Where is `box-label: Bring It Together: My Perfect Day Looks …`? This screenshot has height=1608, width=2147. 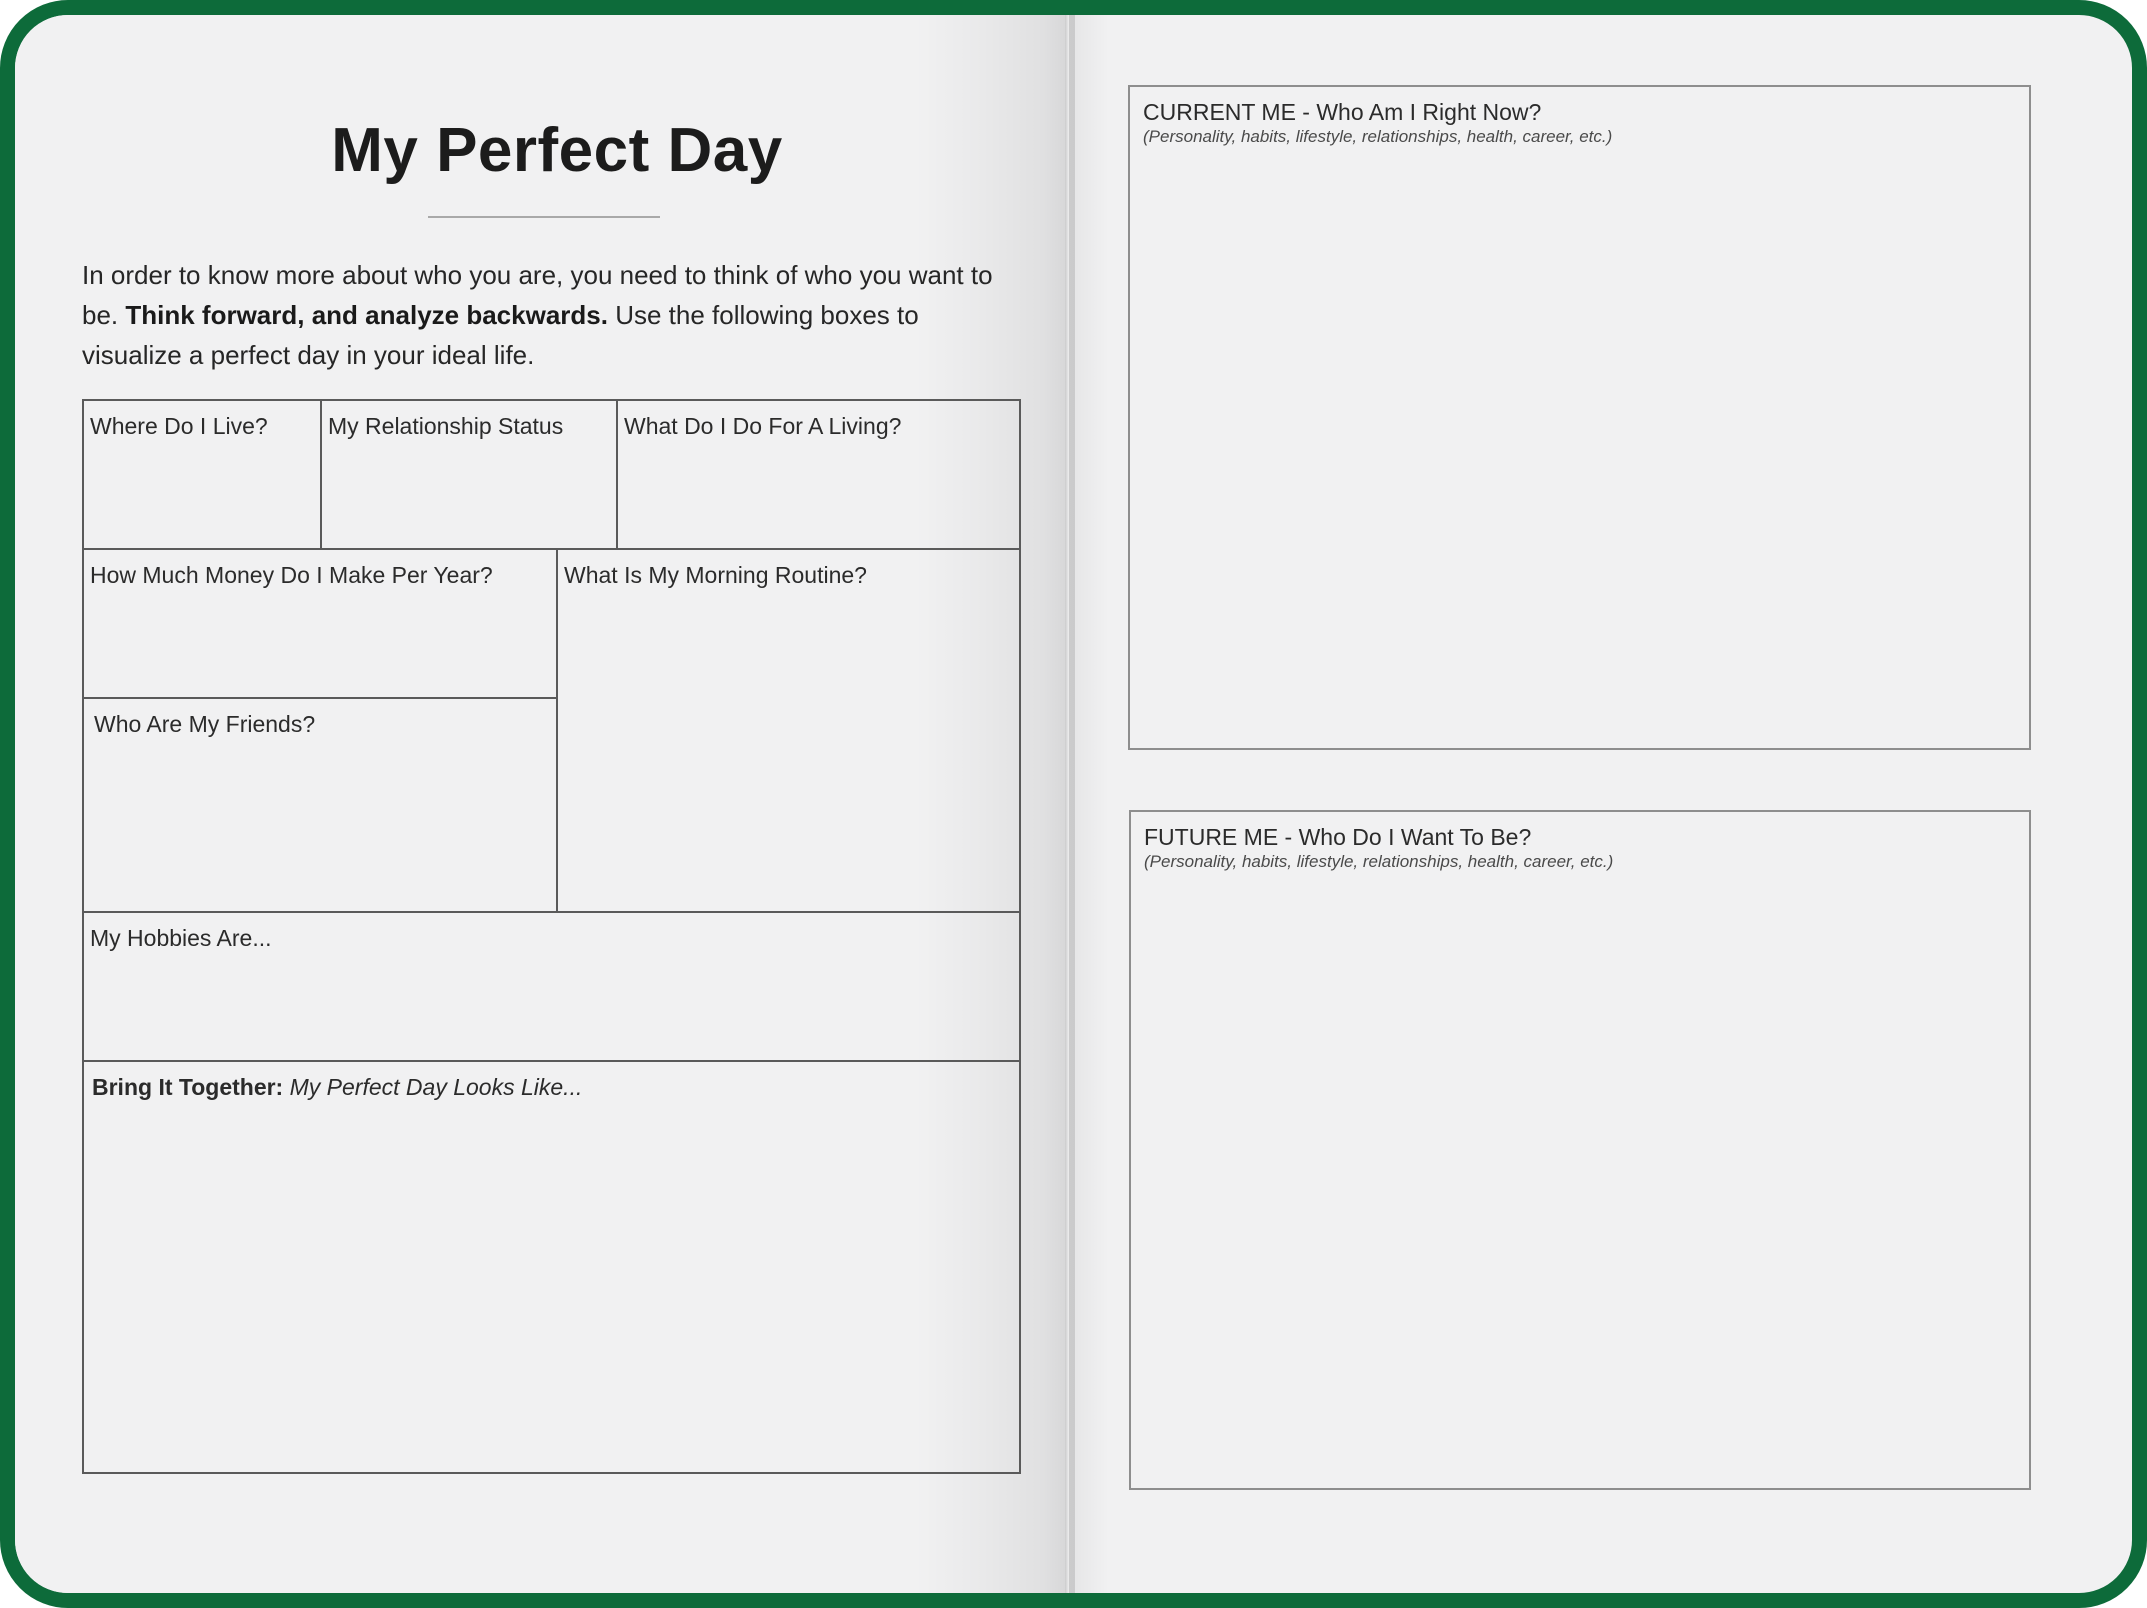
box-label: Bring It Together: My Perfect Day Looks … is located at coordinates (337, 1087).